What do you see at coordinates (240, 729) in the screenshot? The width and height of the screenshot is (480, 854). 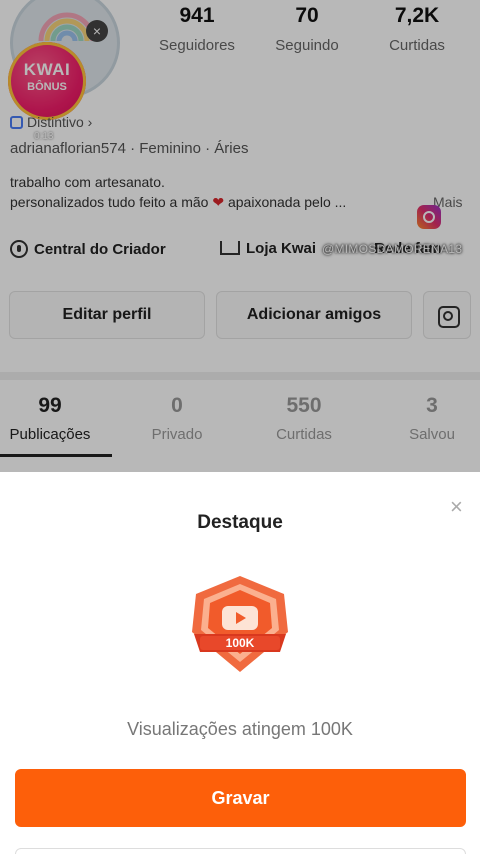 I see `sheet-description: Visualizações atingem 100K` at bounding box center [240, 729].